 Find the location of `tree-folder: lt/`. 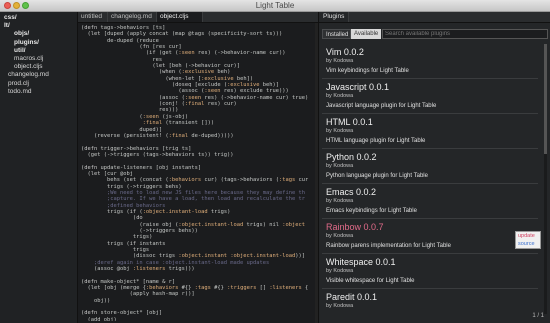

tree-folder: lt/ is located at coordinates (38, 26).